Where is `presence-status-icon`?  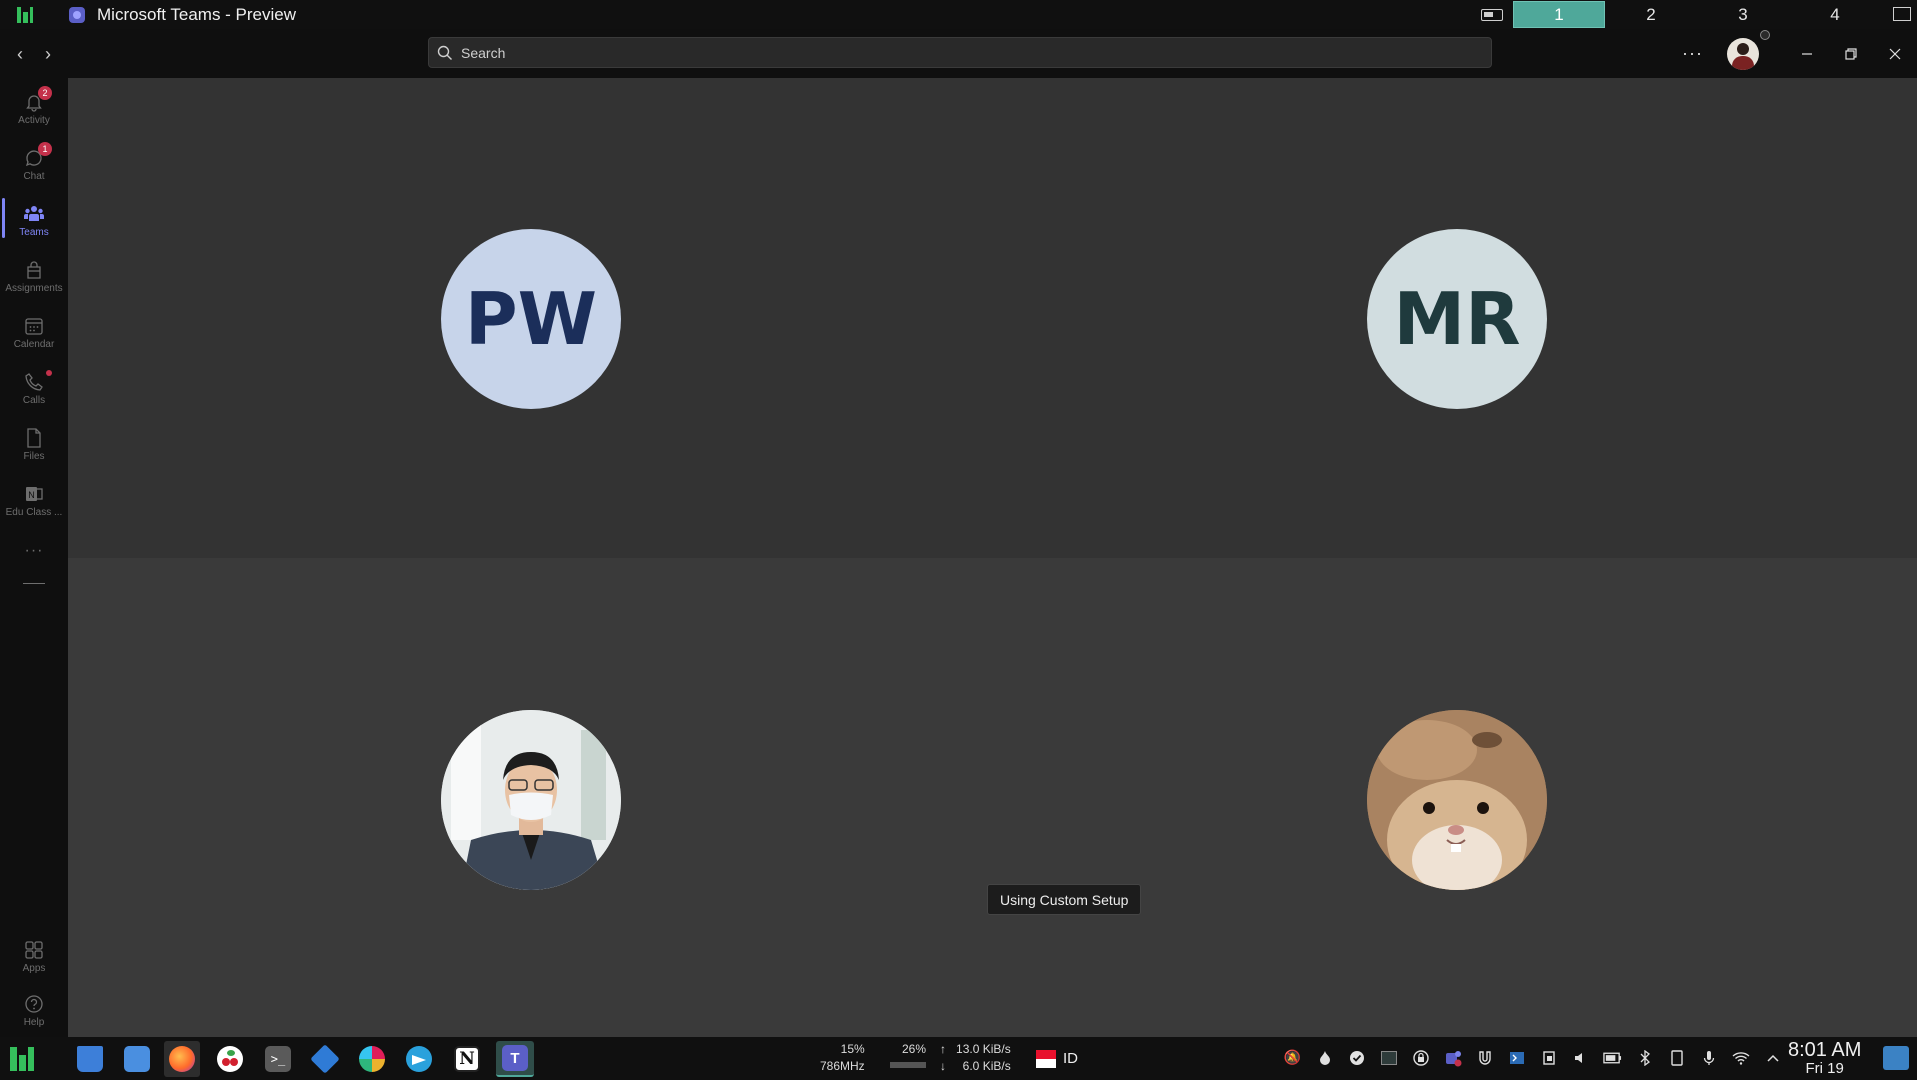
presence-status-icon is located at coordinates (1765, 35).